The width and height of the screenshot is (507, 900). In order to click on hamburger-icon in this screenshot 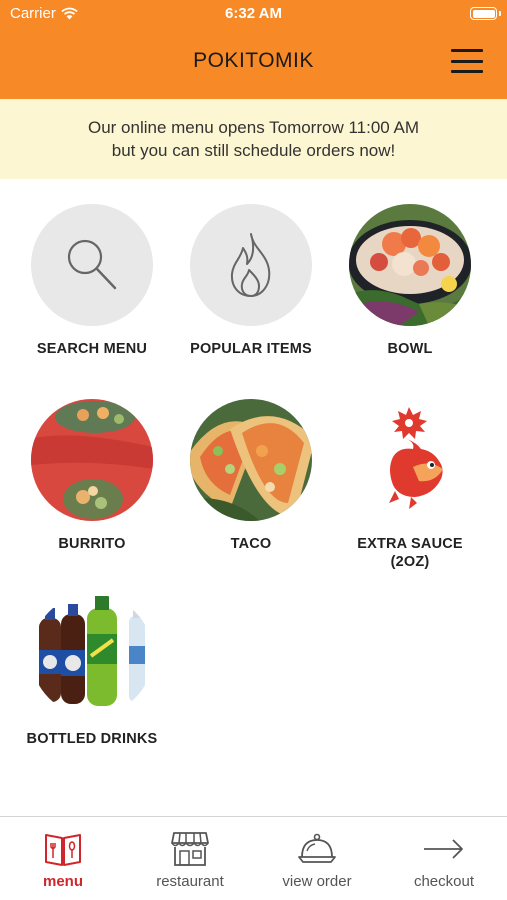, I will do `click(467, 50)`.